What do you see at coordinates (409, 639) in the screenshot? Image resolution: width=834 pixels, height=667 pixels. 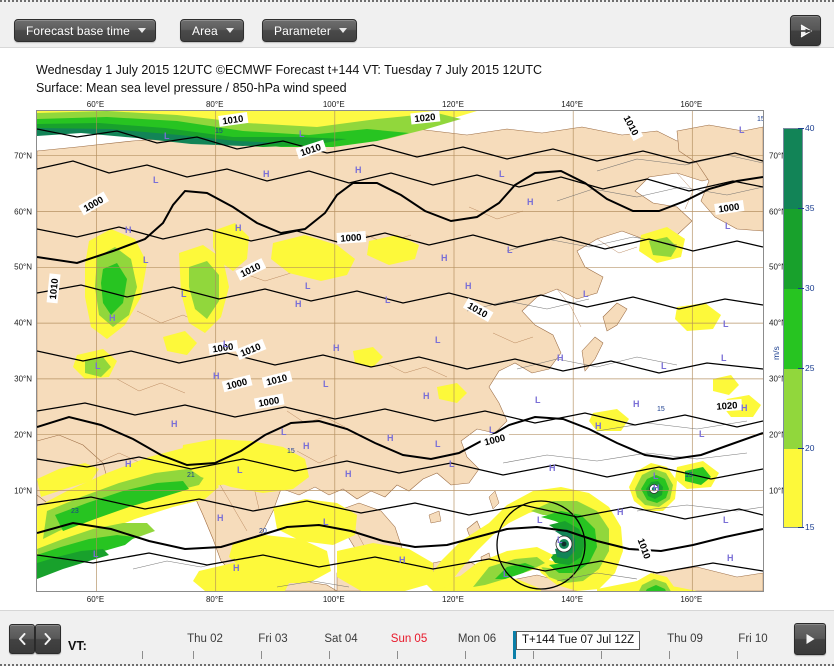 I see `timeline-label-sun-05: Sun 05` at bounding box center [409, 639].